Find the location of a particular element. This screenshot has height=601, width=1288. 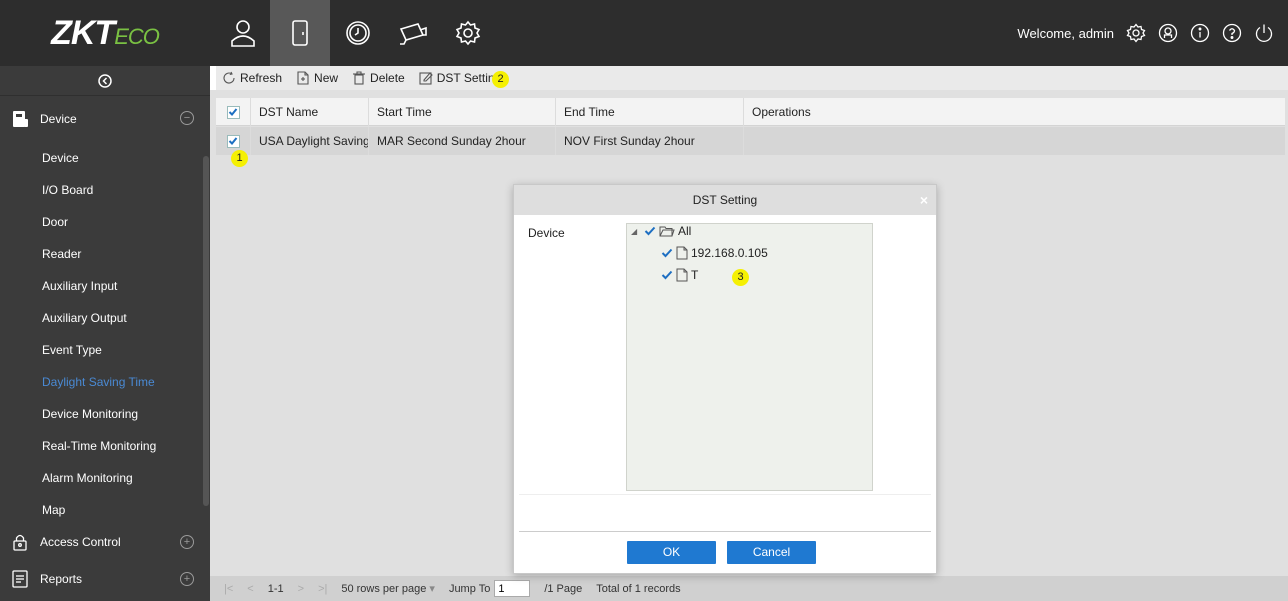

grid-header: DST Name Start Time End Time Operations is located at coordinates (750, 112).